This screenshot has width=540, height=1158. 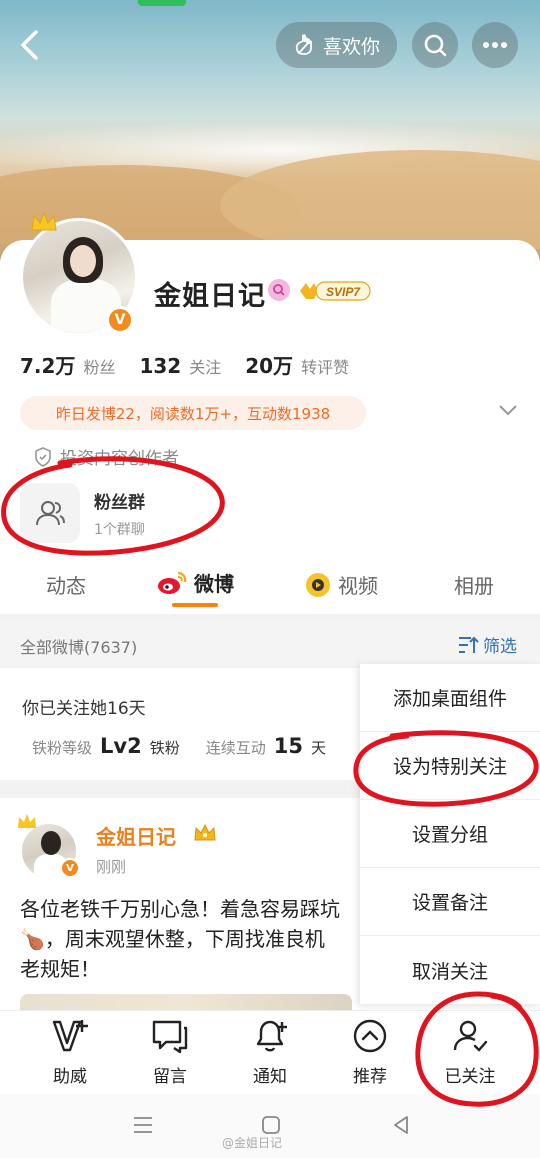 What do you see at coordinates (252, 1143) in the screenshot?
I see `watermark: @金姐日记` at bounding box center [252, 1143].